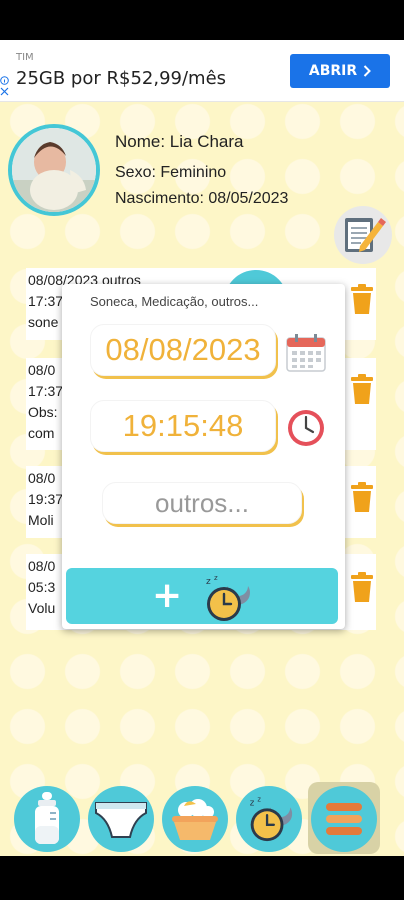  I want to click on system-nav-bar, so click(202, 878).